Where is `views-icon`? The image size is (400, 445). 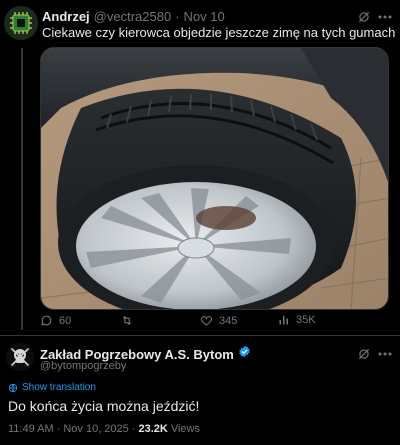
views-icon is located at coordinates (283, 320).